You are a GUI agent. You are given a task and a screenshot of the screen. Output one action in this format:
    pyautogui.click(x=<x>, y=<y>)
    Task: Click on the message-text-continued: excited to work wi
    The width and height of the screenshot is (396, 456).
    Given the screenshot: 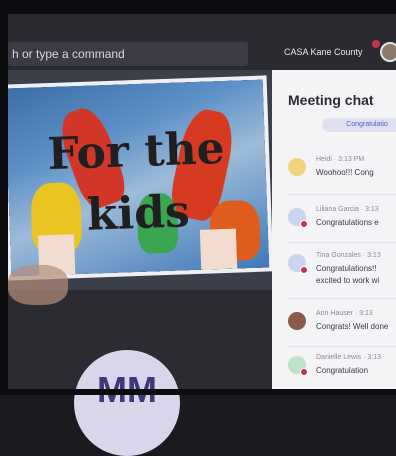 What is the action you would take?
    pyautogui.click(x=348, y=280)
    